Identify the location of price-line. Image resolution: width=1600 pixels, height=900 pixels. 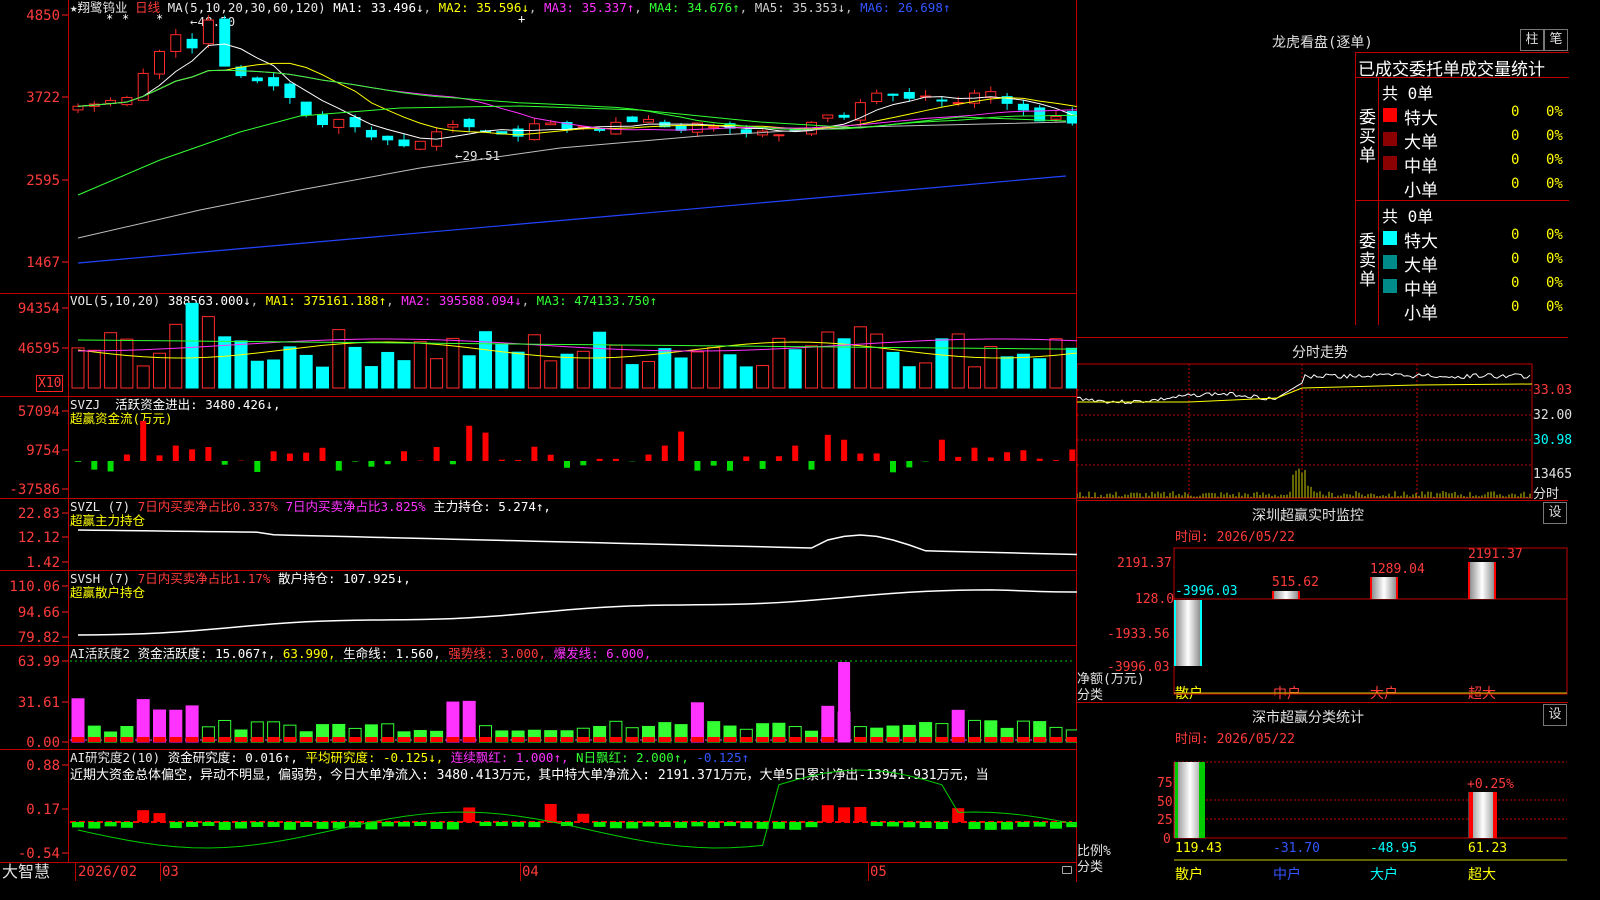
(1304, 389).